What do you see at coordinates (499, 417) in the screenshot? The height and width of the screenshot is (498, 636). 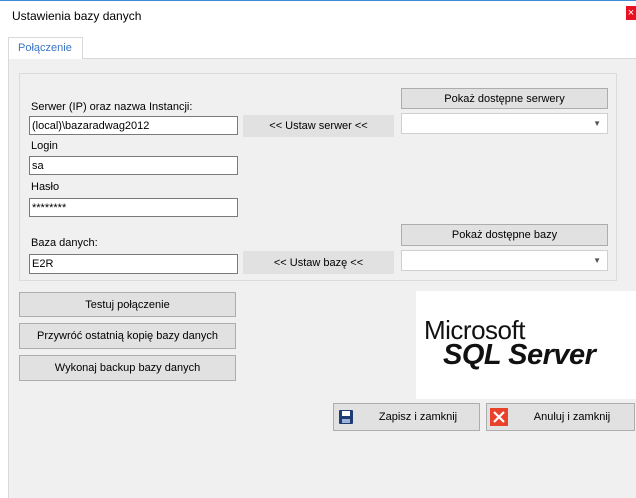 I see `red-x-icon` at bounding box center [499, 417].